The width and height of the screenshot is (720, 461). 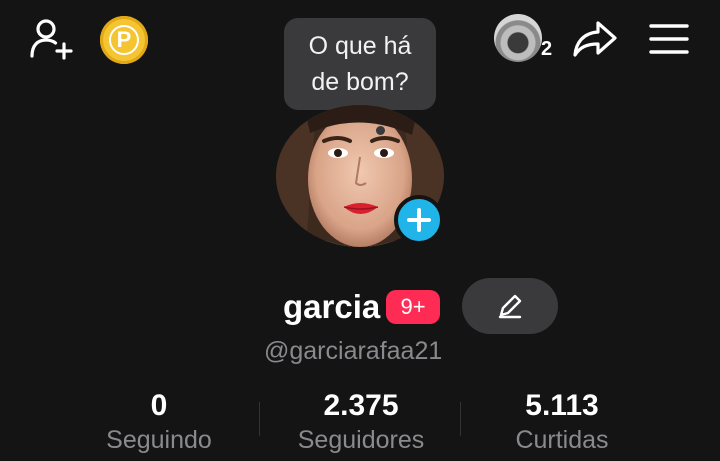 What do you see at coordinates (380, 130) in the screenshot?
I see `bubble-connector-dot` at bounding box center [380, 130].